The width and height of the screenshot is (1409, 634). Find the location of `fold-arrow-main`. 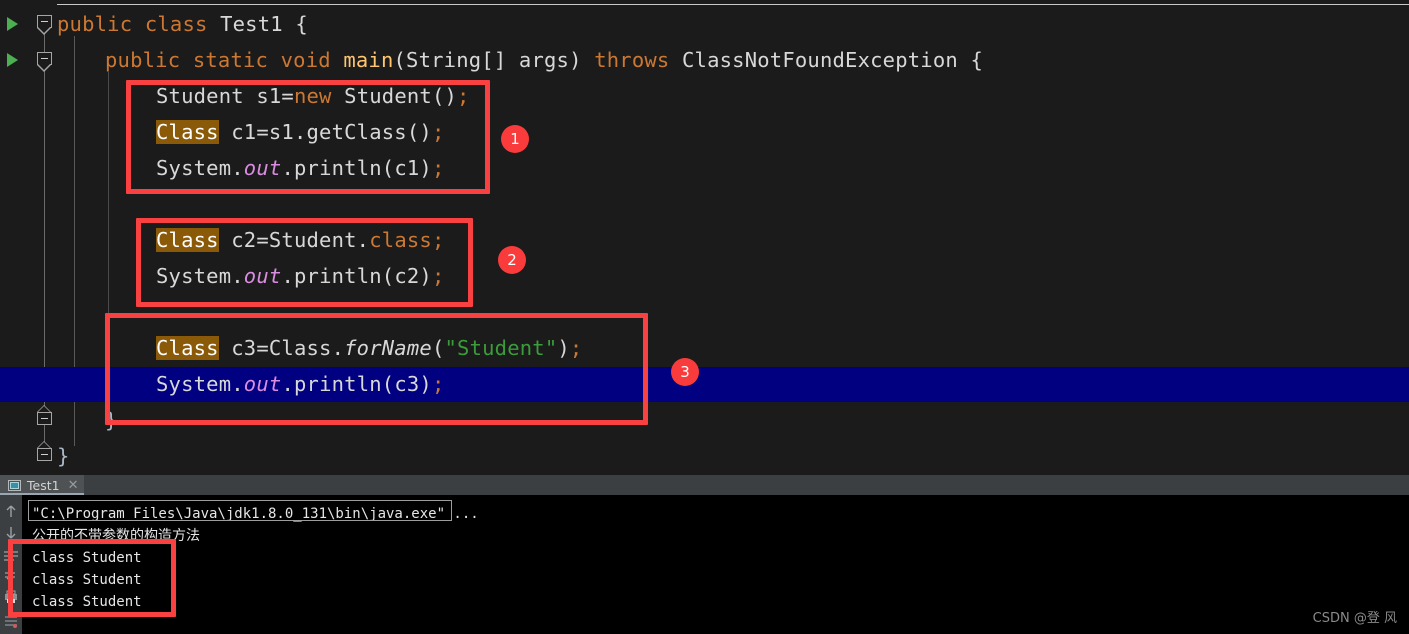

fold-arrow-main is located at coordinates (44, 68).